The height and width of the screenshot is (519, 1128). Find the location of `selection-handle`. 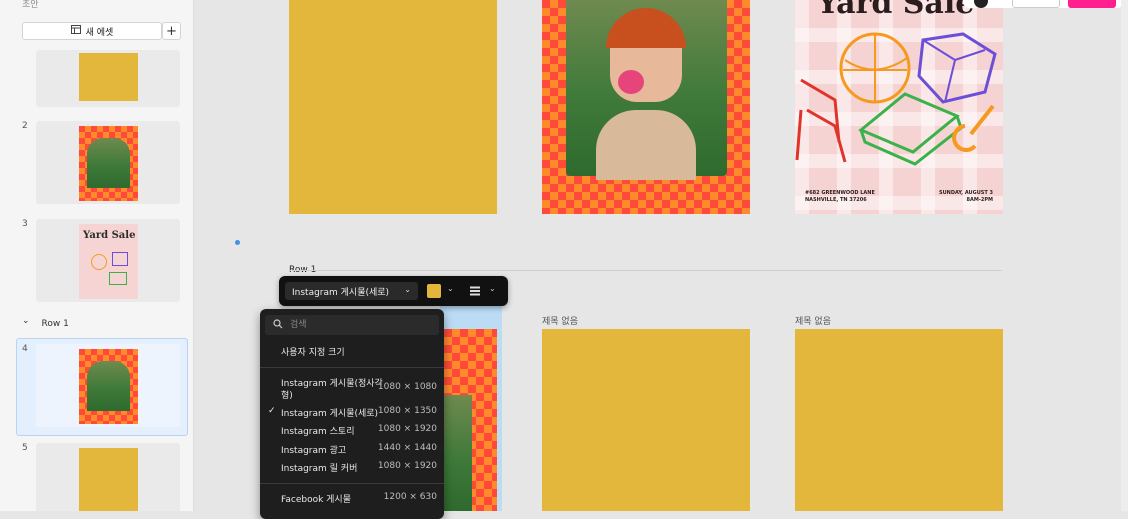

selection-handle is located at coordinates (237, 242).